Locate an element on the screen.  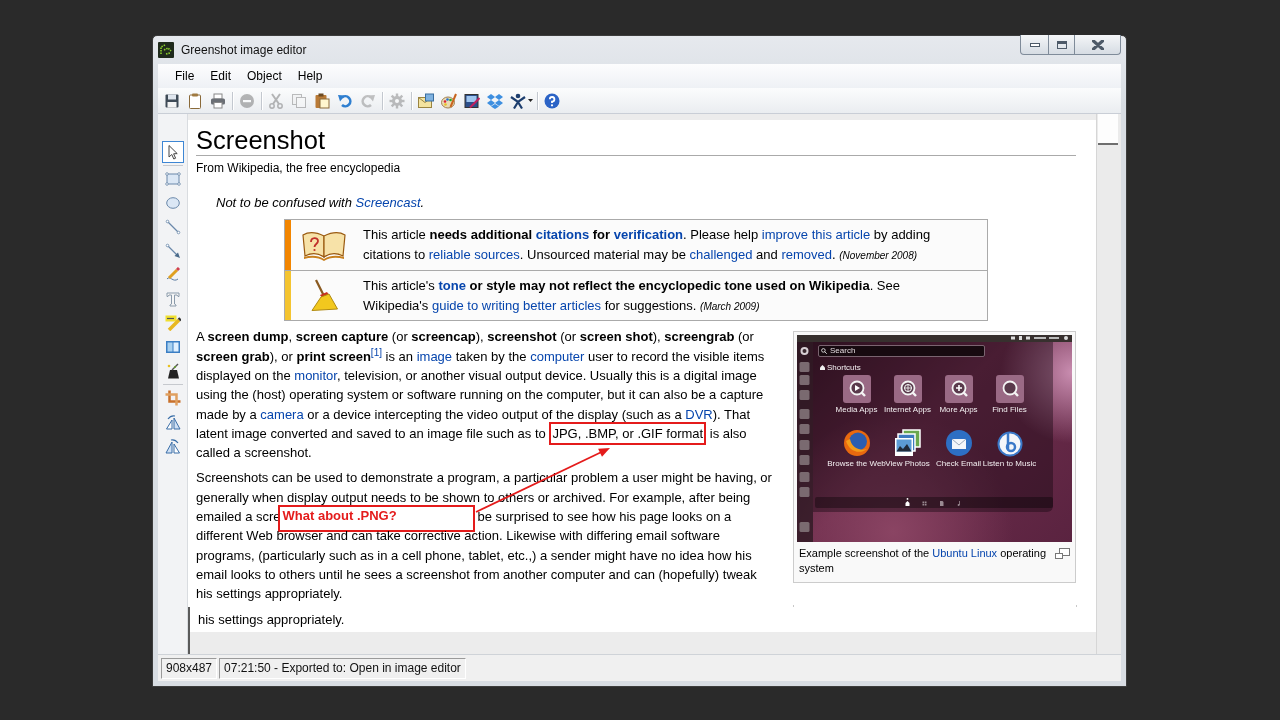
link: camera is located at coordinates (282, 414).